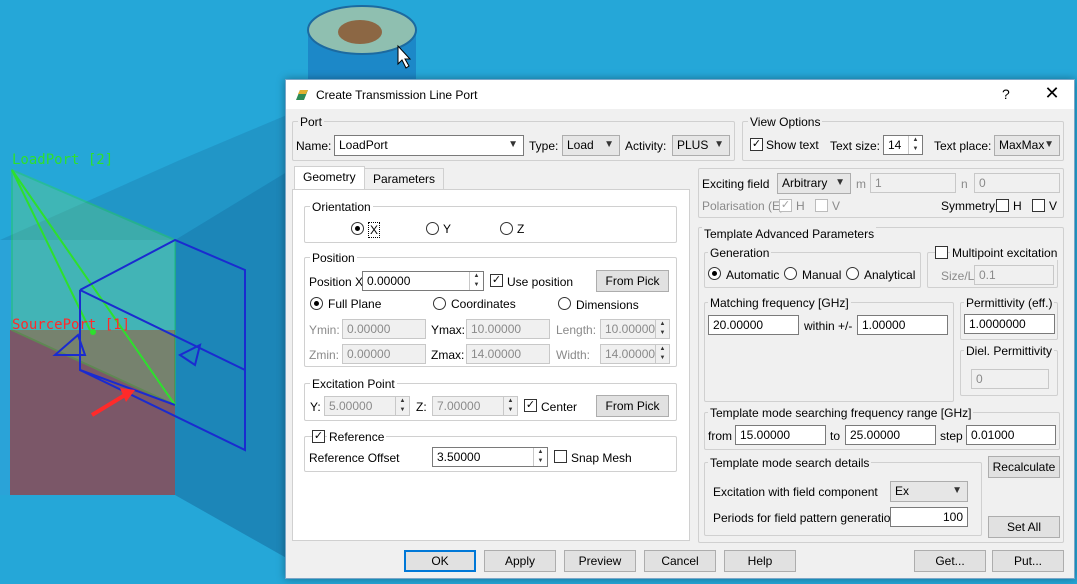 The image size is (1077, 584). I want to click on port-name-combo: LoadPort ▼, so click(429, 145).